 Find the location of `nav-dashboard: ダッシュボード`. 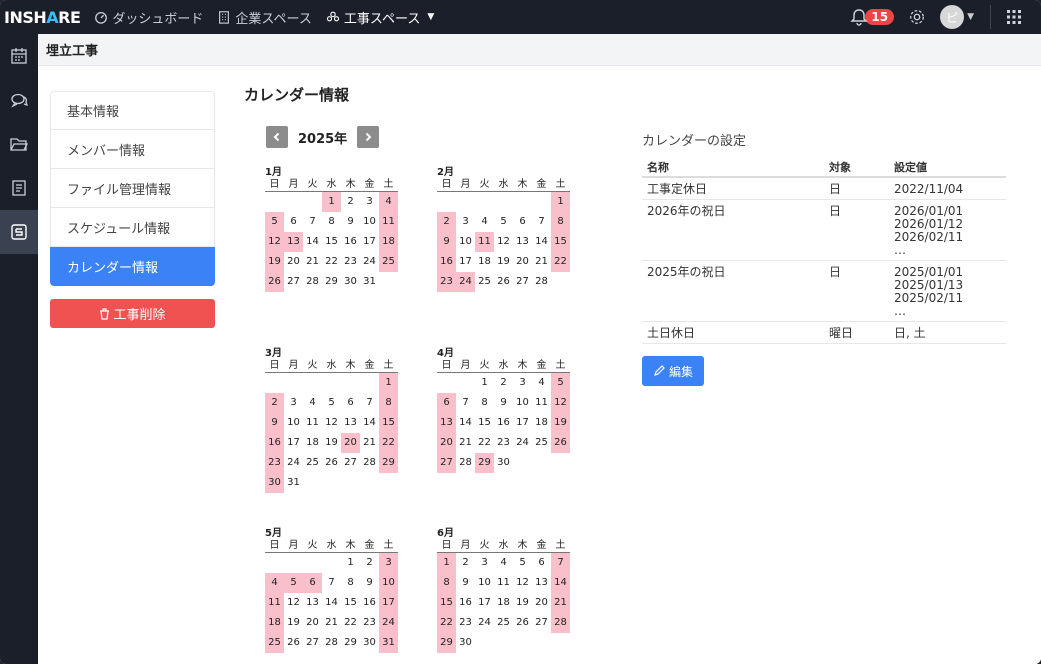

nav-dashboard: ダッシュボード is located at coordinates (148, 17).